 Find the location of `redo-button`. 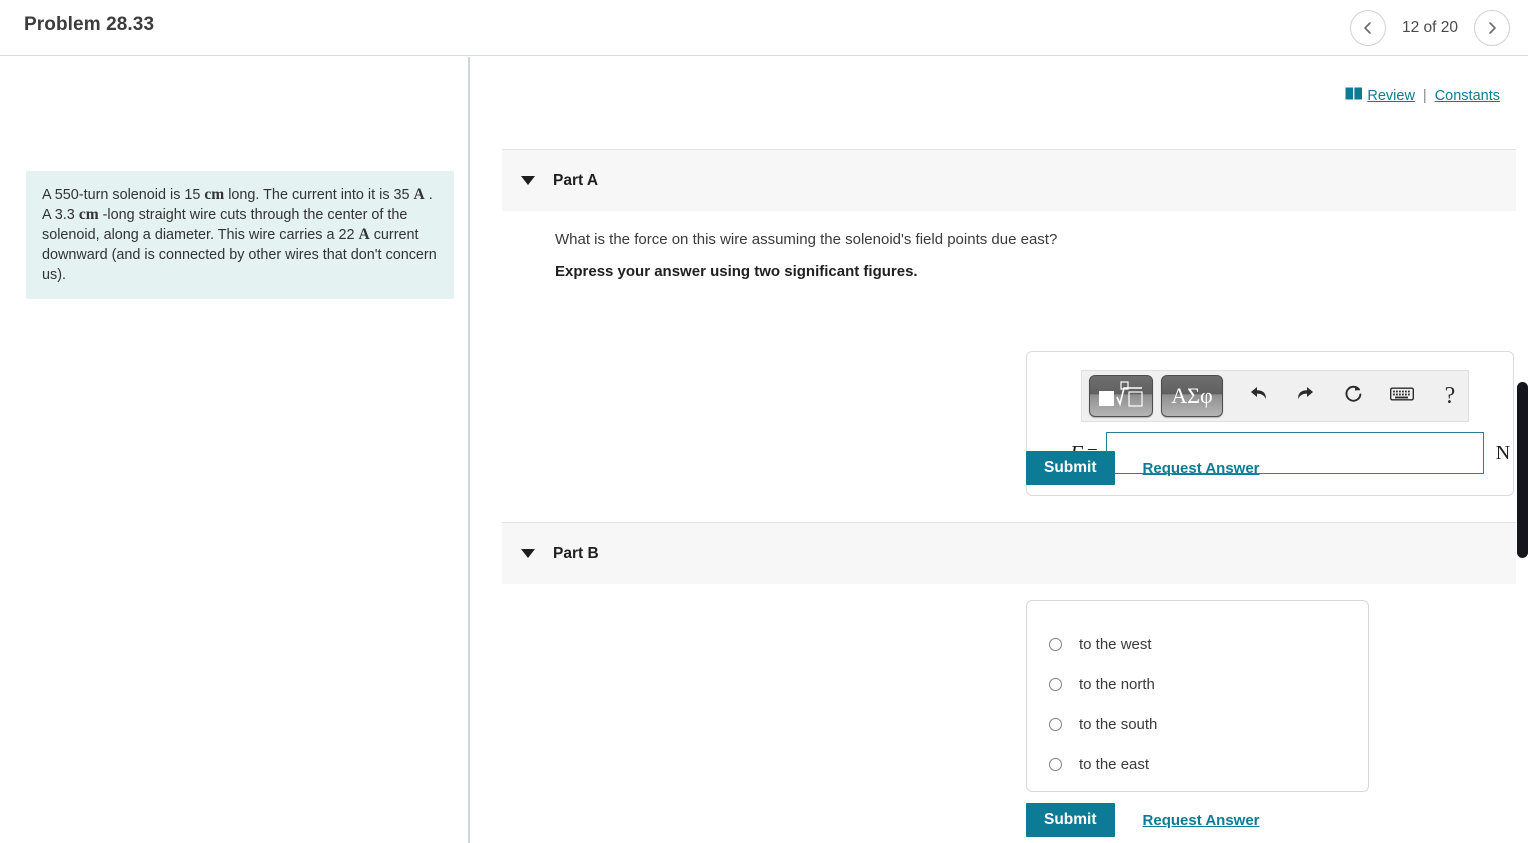

redo-button is located at coordinates (1306, 396).